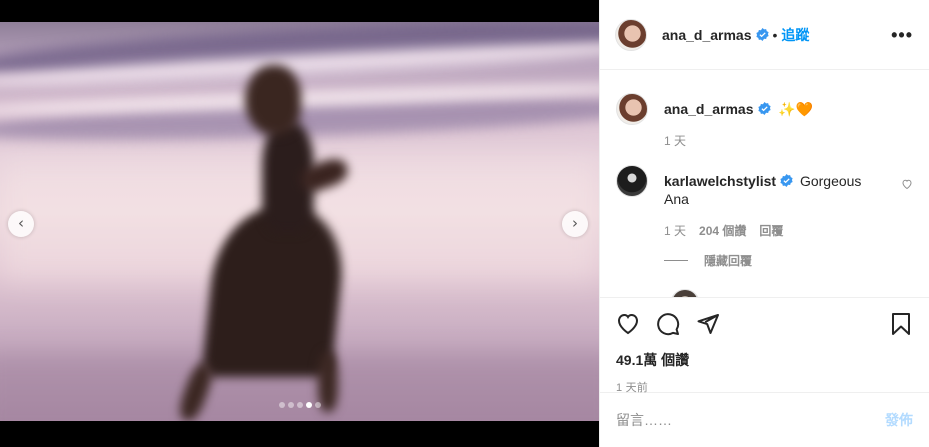  I want to click on like-heart-icon, so click(628, 324).